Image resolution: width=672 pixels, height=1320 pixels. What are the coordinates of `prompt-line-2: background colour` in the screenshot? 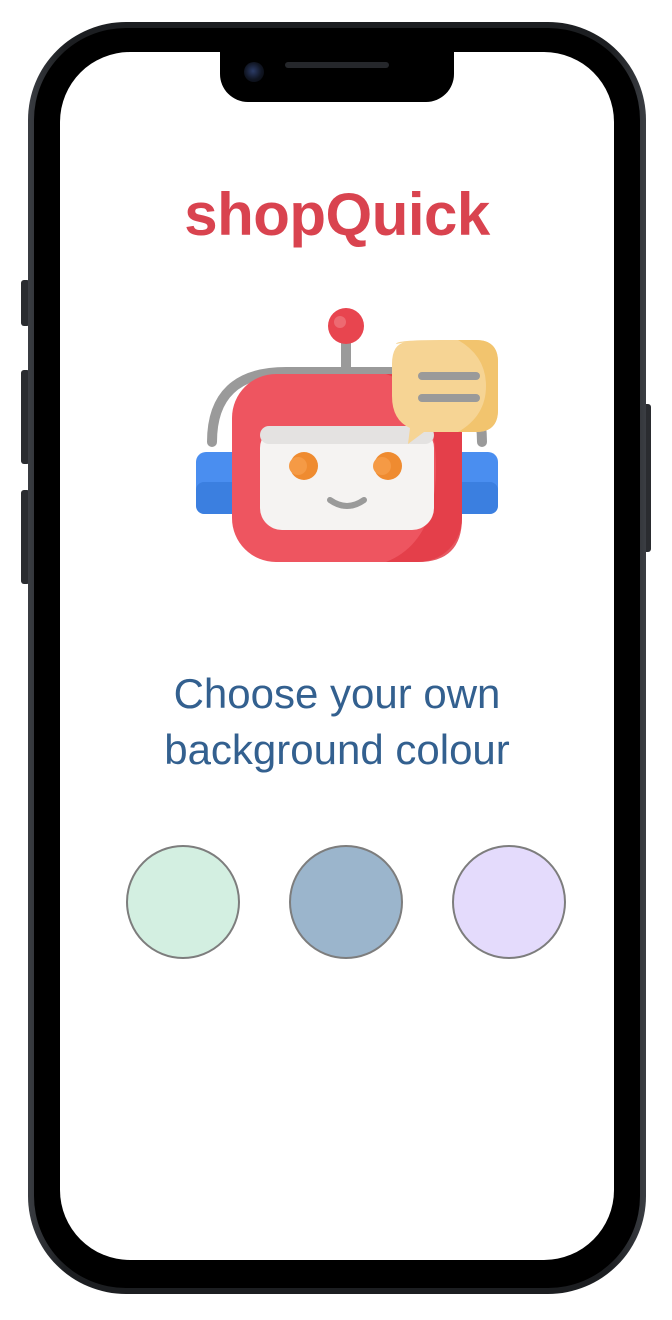 It's located at (337, 749).